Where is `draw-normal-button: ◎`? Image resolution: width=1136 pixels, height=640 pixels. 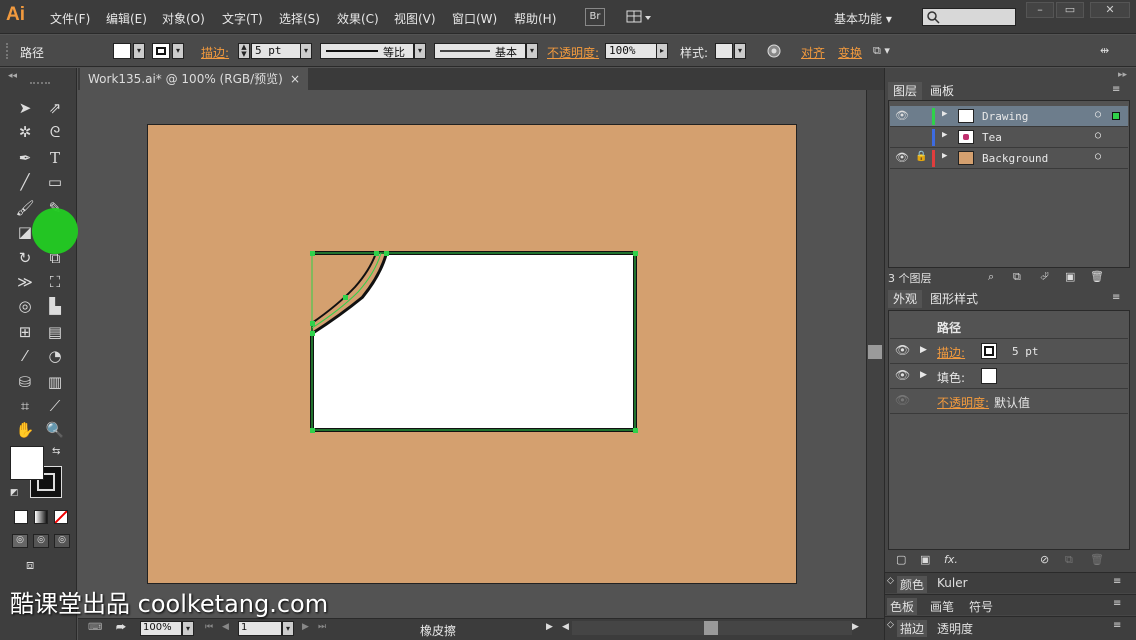 draw-normal-button: ◎ is located at coordinates (20, 541).